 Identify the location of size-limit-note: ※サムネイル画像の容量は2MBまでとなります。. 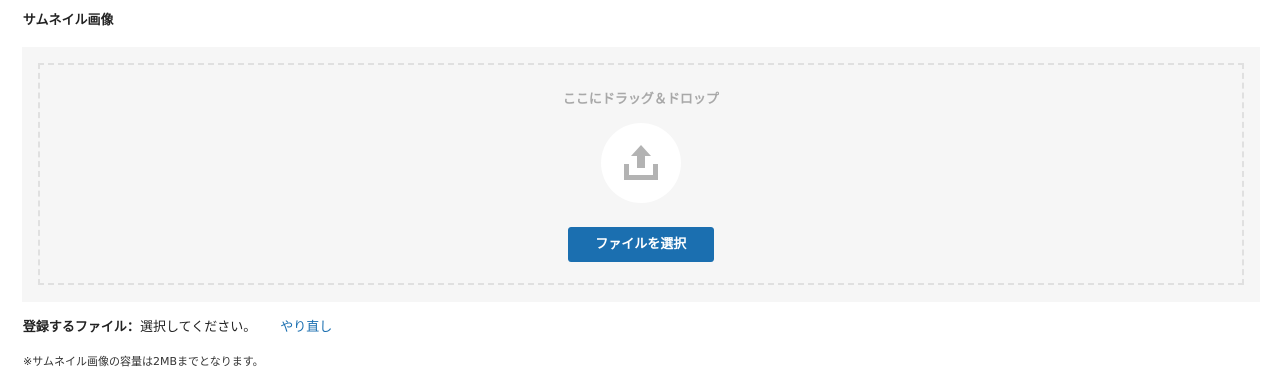
(143, 361).